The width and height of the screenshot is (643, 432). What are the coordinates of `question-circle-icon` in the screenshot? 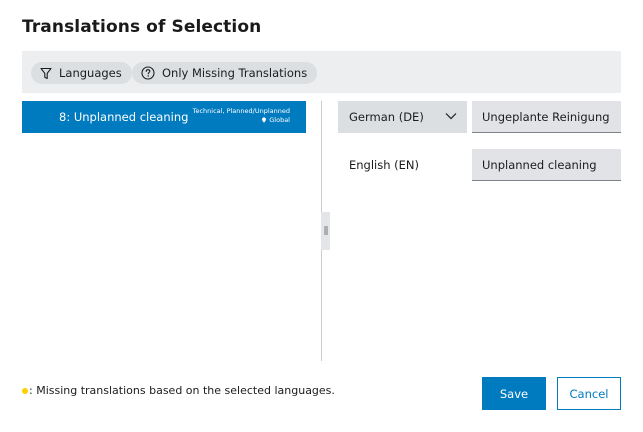 It's located at (148, 73).